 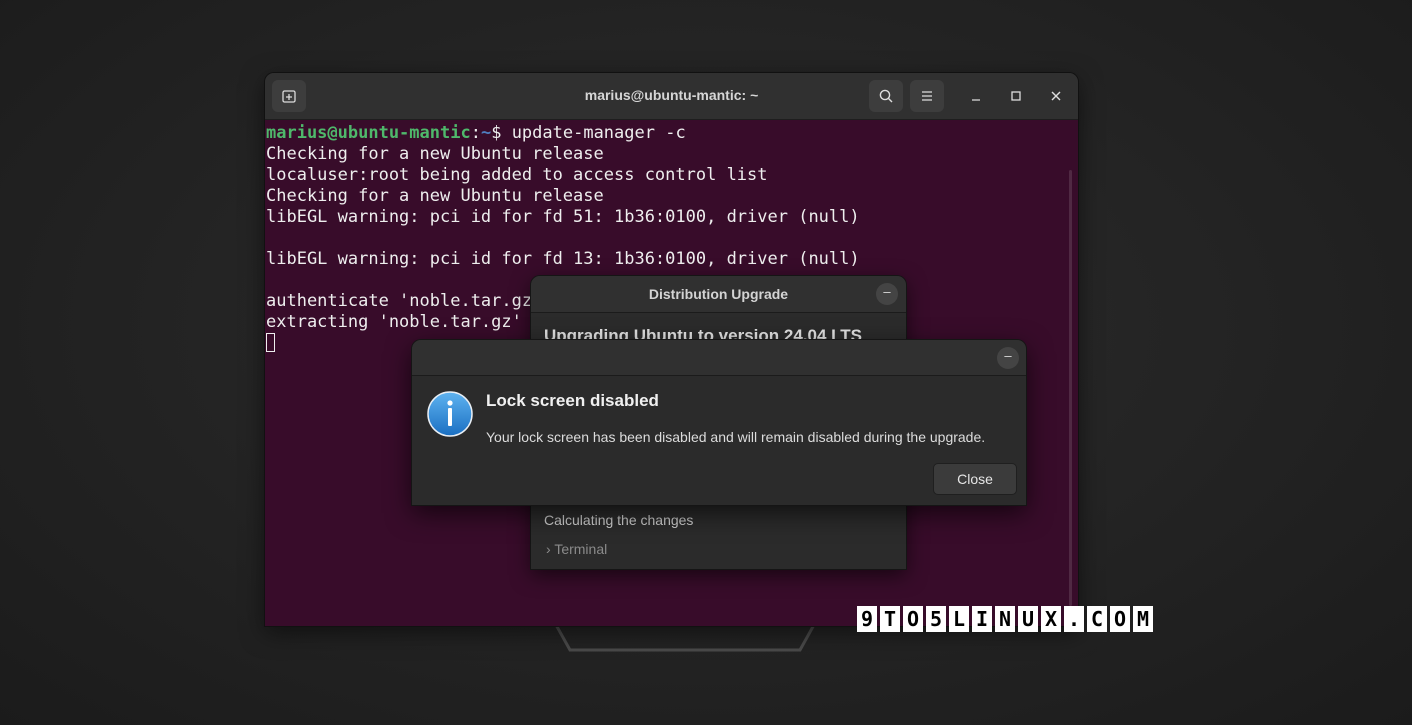 What do you see at coordinates (450, 414) in the screenshot?
I see `info-icon` at bounding box center [450, 414].